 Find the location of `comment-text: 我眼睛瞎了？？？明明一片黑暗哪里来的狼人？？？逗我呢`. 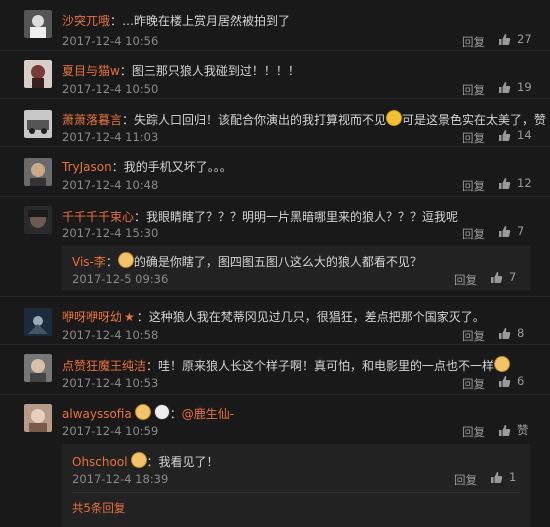

comment-text: 我眼睛瞎了？？？明明一片黑暗哪里来的狼人？？？逗我呢 is located at coordinates (302, 217).